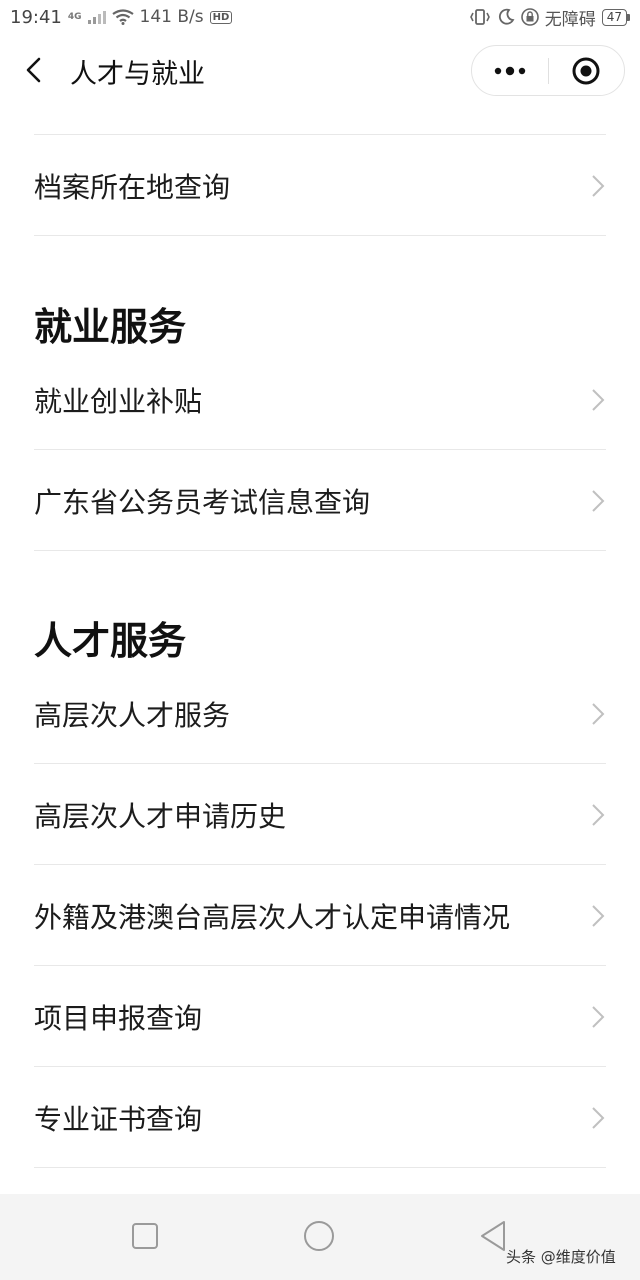 Image resolution: width=640 pixels, height=1280 pixels. I want to click on moon-icon, so click(506, 16).